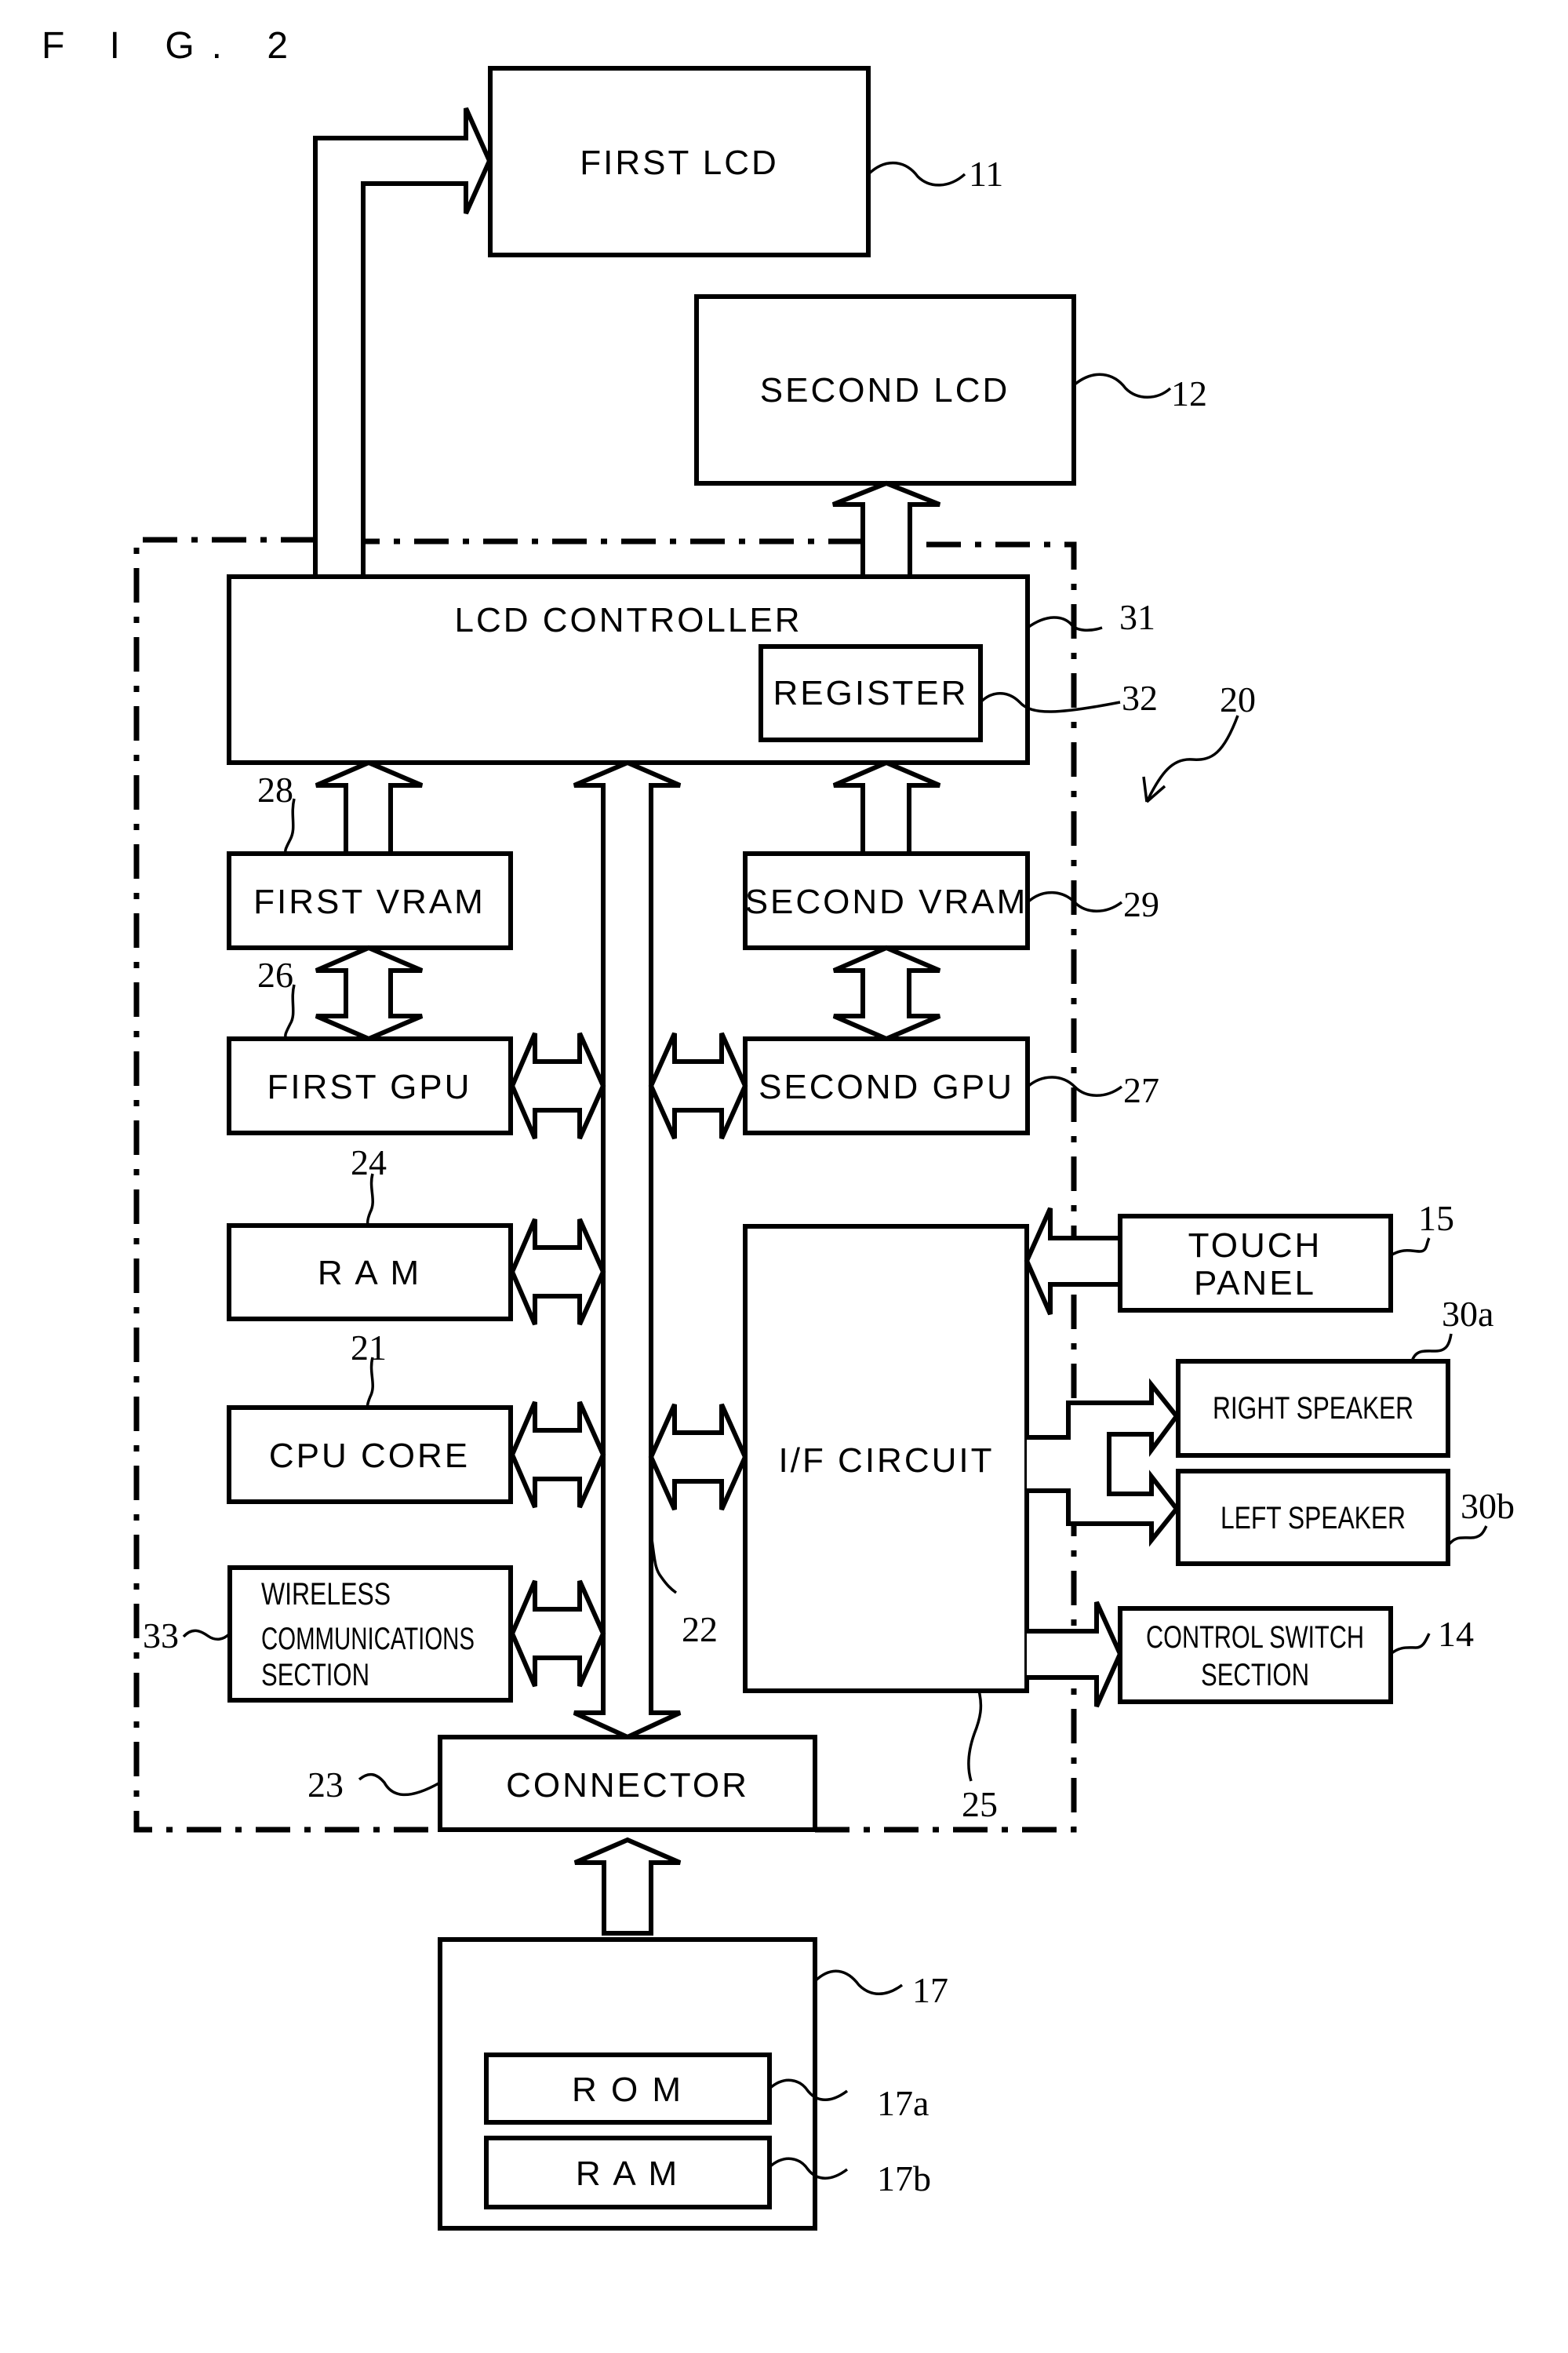  What do you see at coordinates (369, 807) in the screenshot?
I see `first-vram-up-arrow` at bounding box center [369, 807].